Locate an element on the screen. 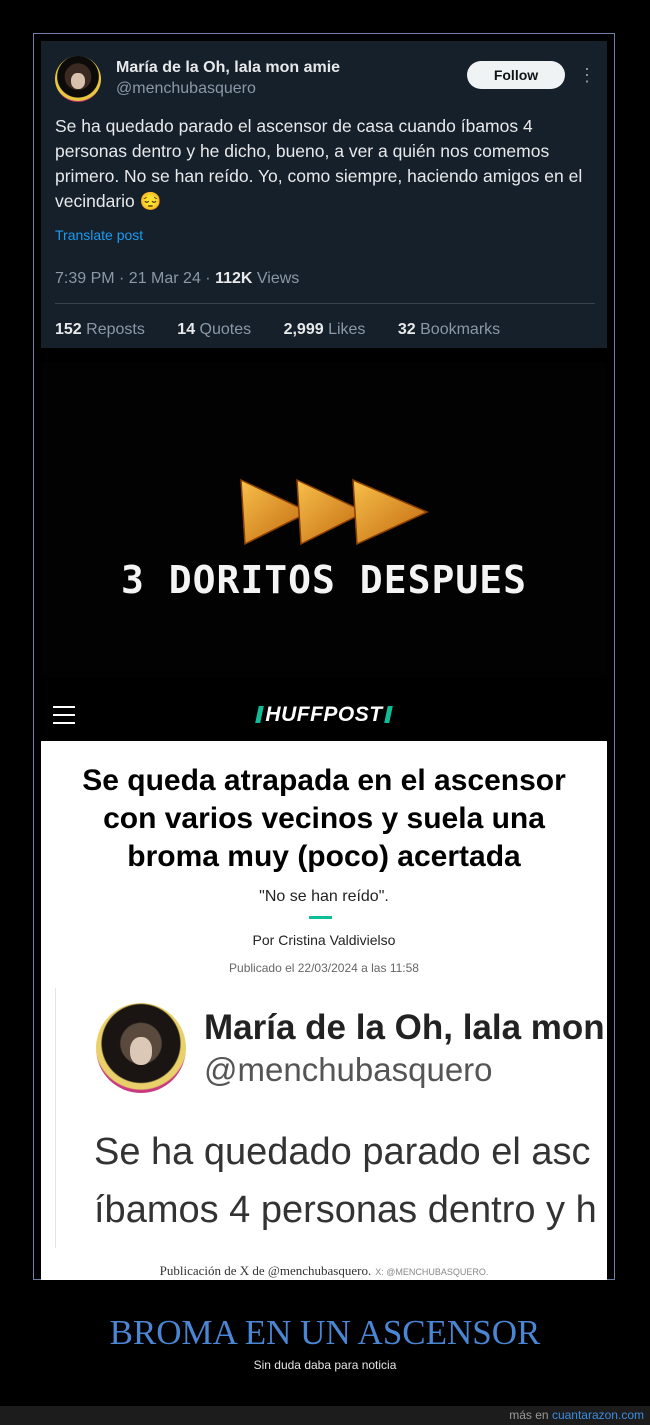 Image resolution: width=650 pixels, height=1425 pixels. article-subtitle: "No se han reído". is located at coordinates (324, 896).